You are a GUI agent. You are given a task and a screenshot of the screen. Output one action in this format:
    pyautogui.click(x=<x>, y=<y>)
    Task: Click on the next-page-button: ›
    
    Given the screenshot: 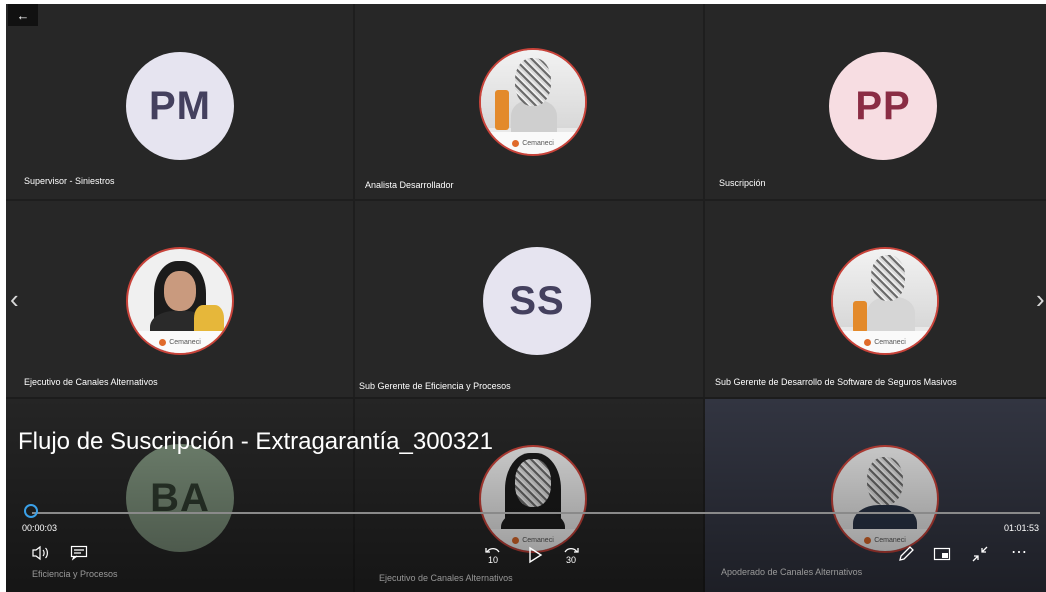 What is the action you would take?
    pyautogui.click(x=1040, y=299)
    